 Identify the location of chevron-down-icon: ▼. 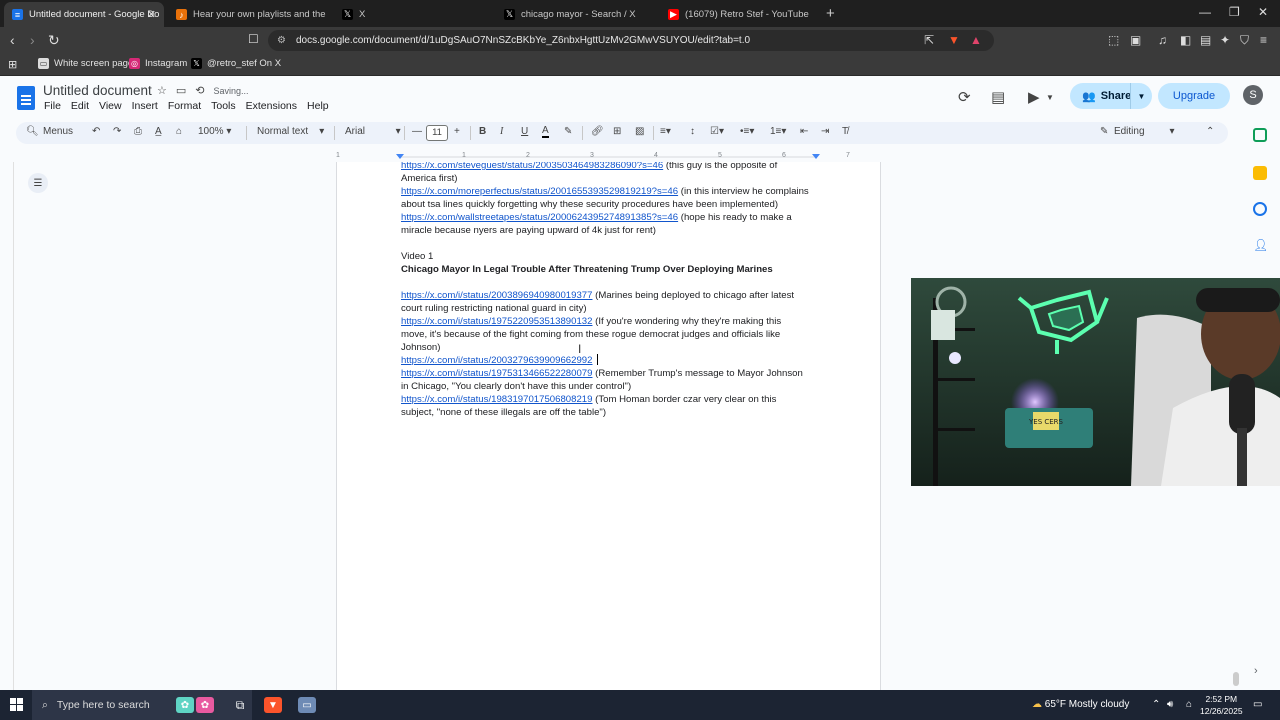
(1050, 97).